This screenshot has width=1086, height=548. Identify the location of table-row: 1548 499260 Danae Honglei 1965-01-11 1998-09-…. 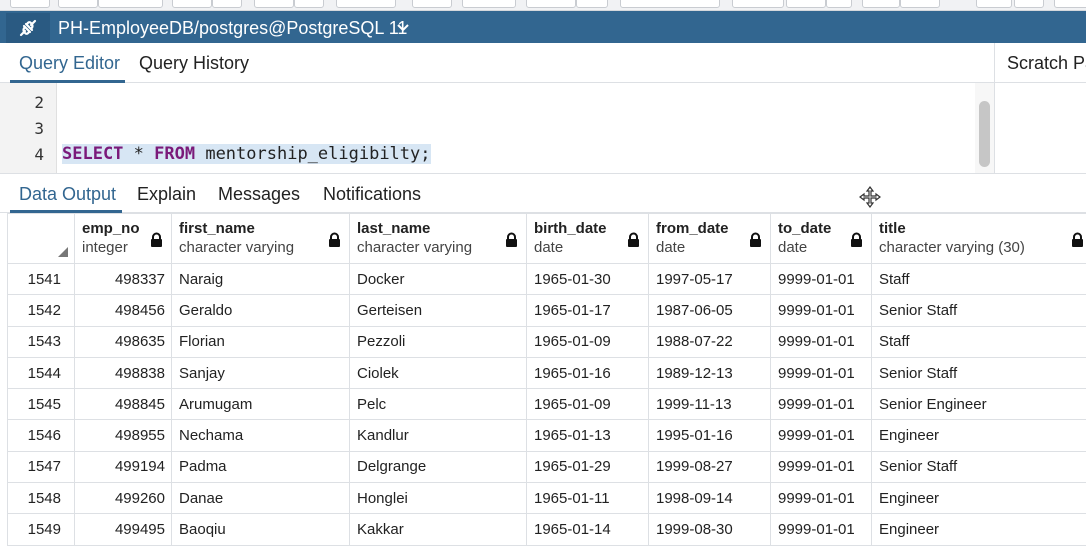
(546, 498).